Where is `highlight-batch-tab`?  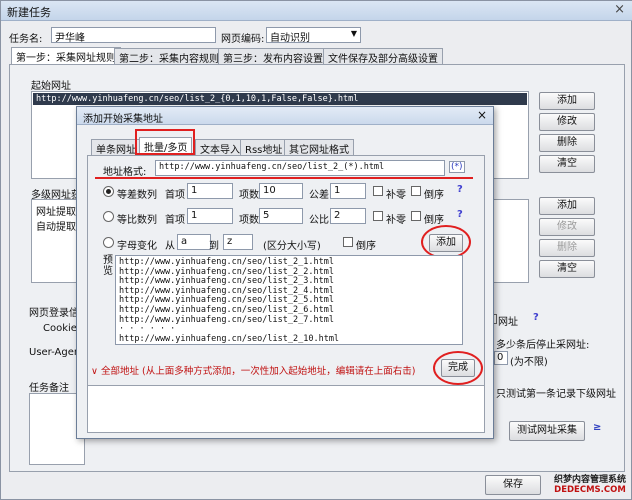 highlight-batch-tab is located at coordinates (165, 142).